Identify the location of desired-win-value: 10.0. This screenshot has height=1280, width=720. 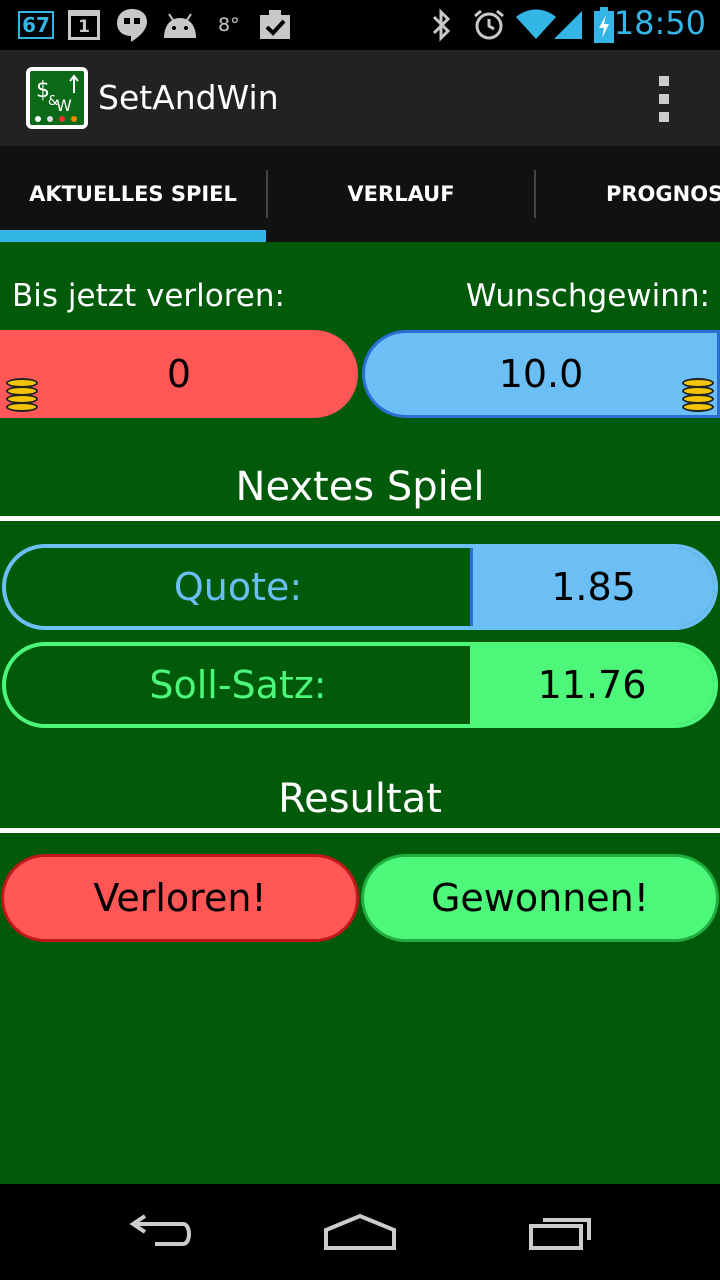
(541, 374).